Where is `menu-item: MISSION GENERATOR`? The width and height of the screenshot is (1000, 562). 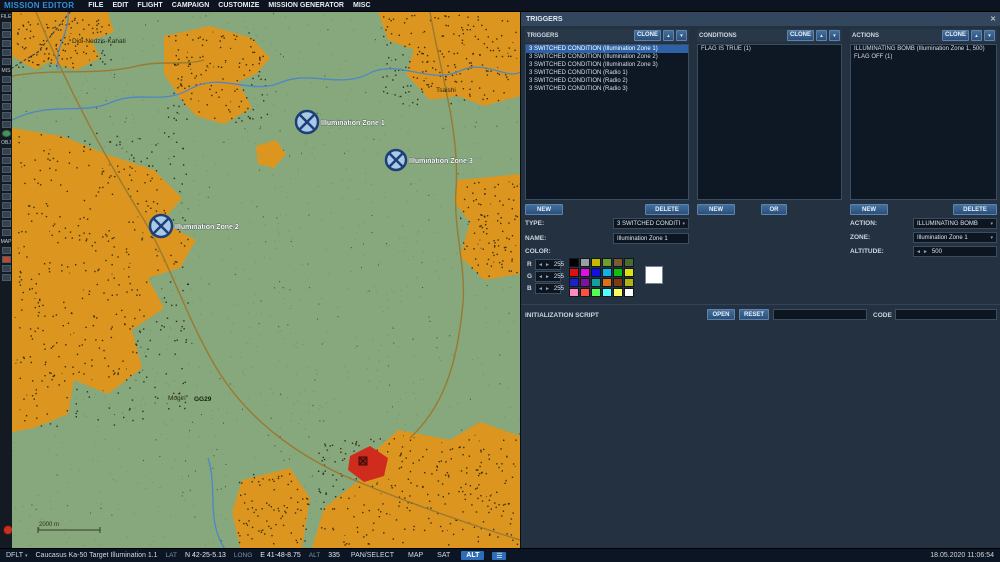
menu-item: MISSION GENERATOR is located at coordinates (306, 5).